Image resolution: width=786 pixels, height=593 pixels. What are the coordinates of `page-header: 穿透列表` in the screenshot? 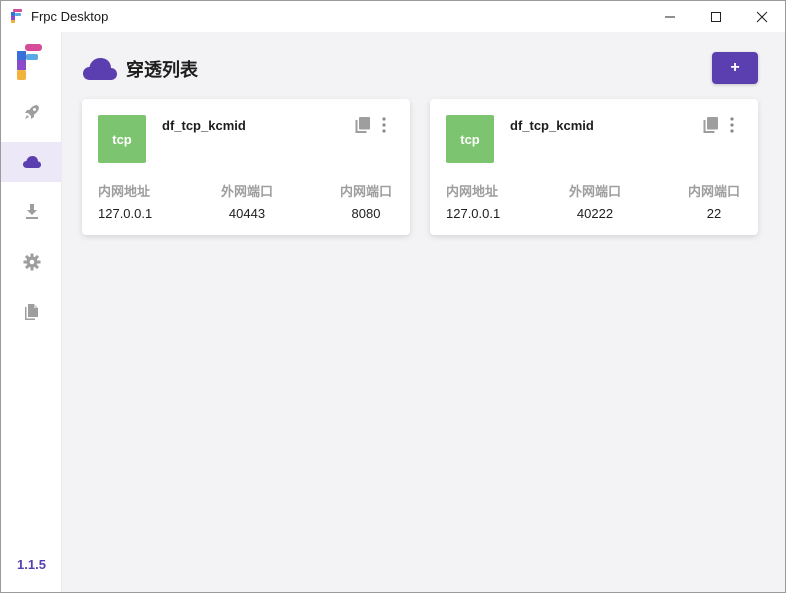 It's located at (140, 69).